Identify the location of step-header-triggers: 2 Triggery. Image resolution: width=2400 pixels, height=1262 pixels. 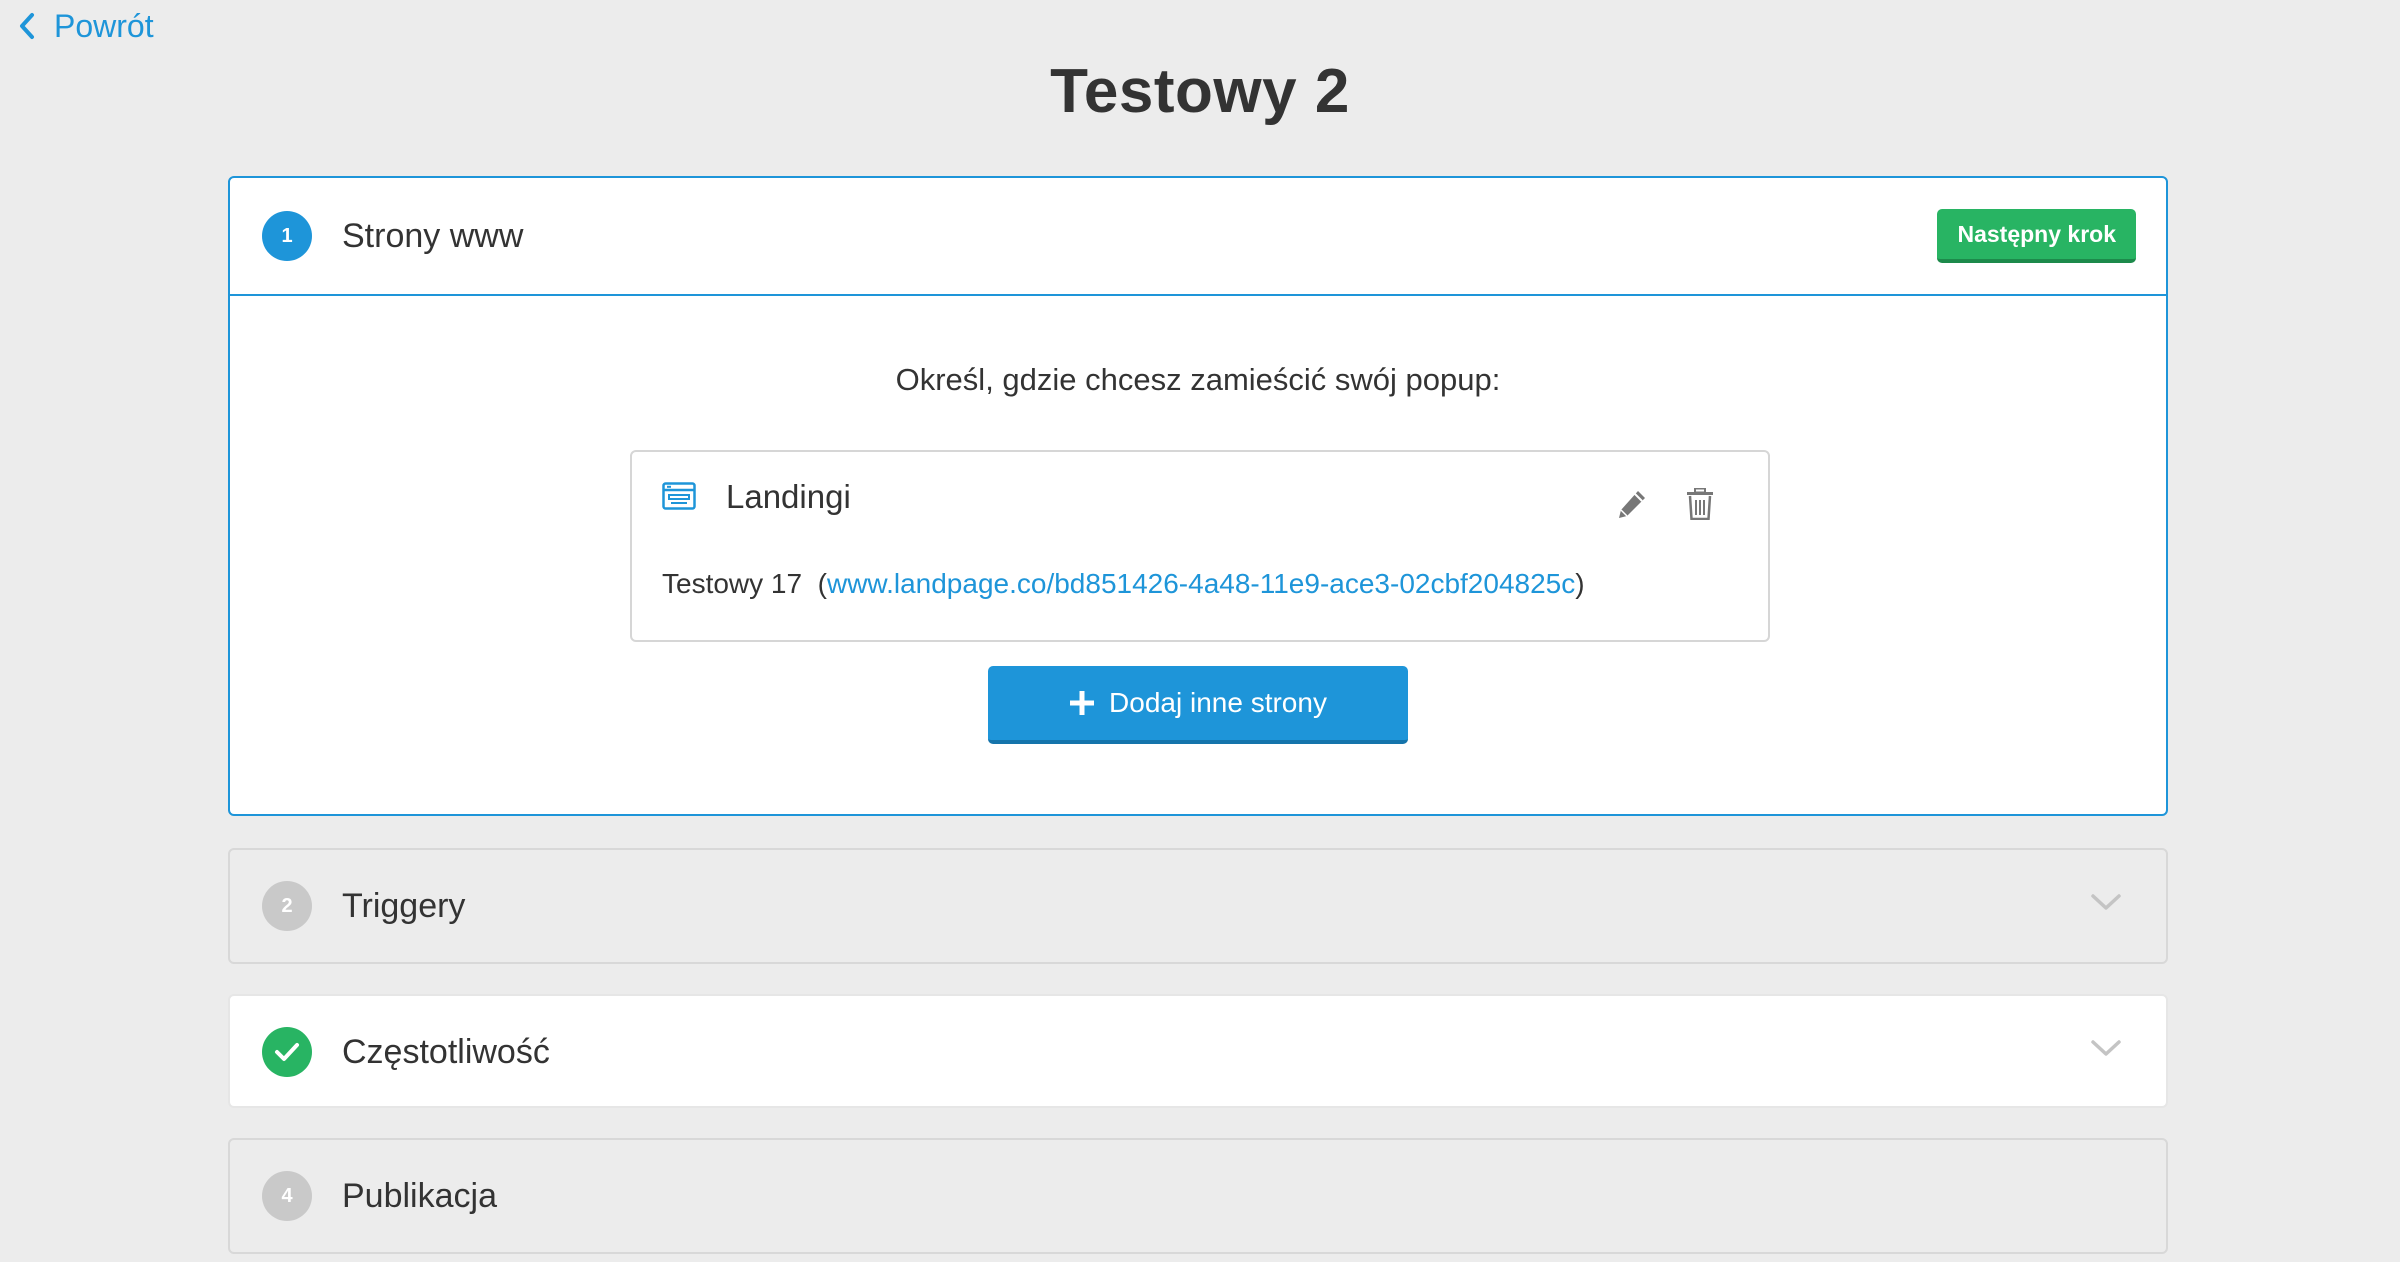
(1198, 906).